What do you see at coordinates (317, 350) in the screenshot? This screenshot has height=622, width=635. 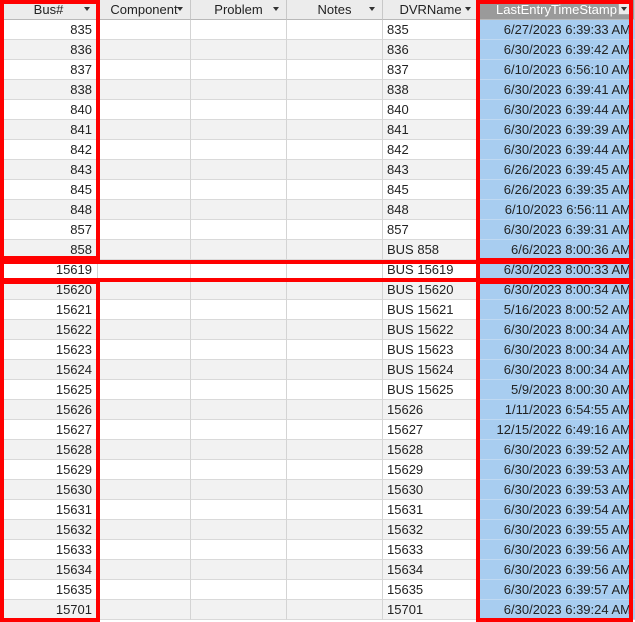 I see `table-row: 15623 BUS 15623 6/30/2023 8:00:34 AM` at bounding box center [317, 350].